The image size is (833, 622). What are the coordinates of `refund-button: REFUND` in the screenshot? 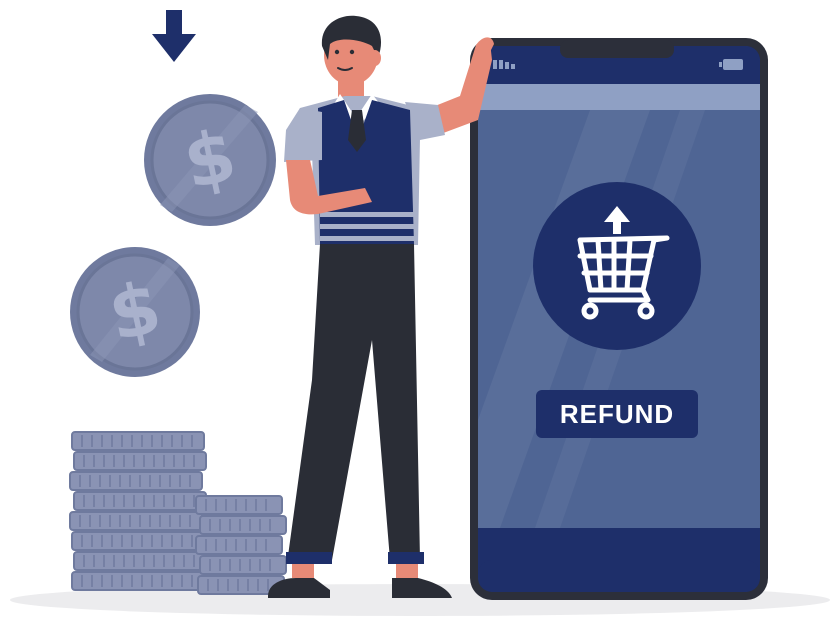 It's located at (617, 414).